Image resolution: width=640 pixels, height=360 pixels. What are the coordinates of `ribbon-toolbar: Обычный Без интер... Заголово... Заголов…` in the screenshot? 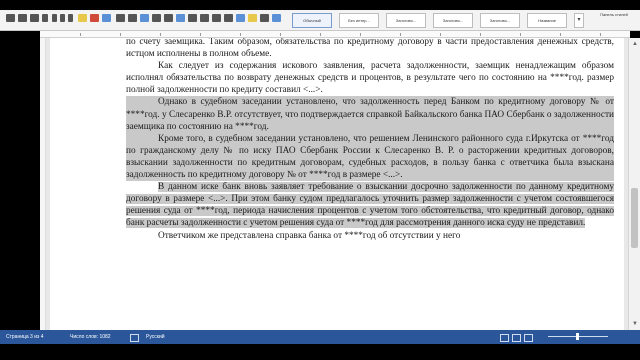 It's located at (320, 20).